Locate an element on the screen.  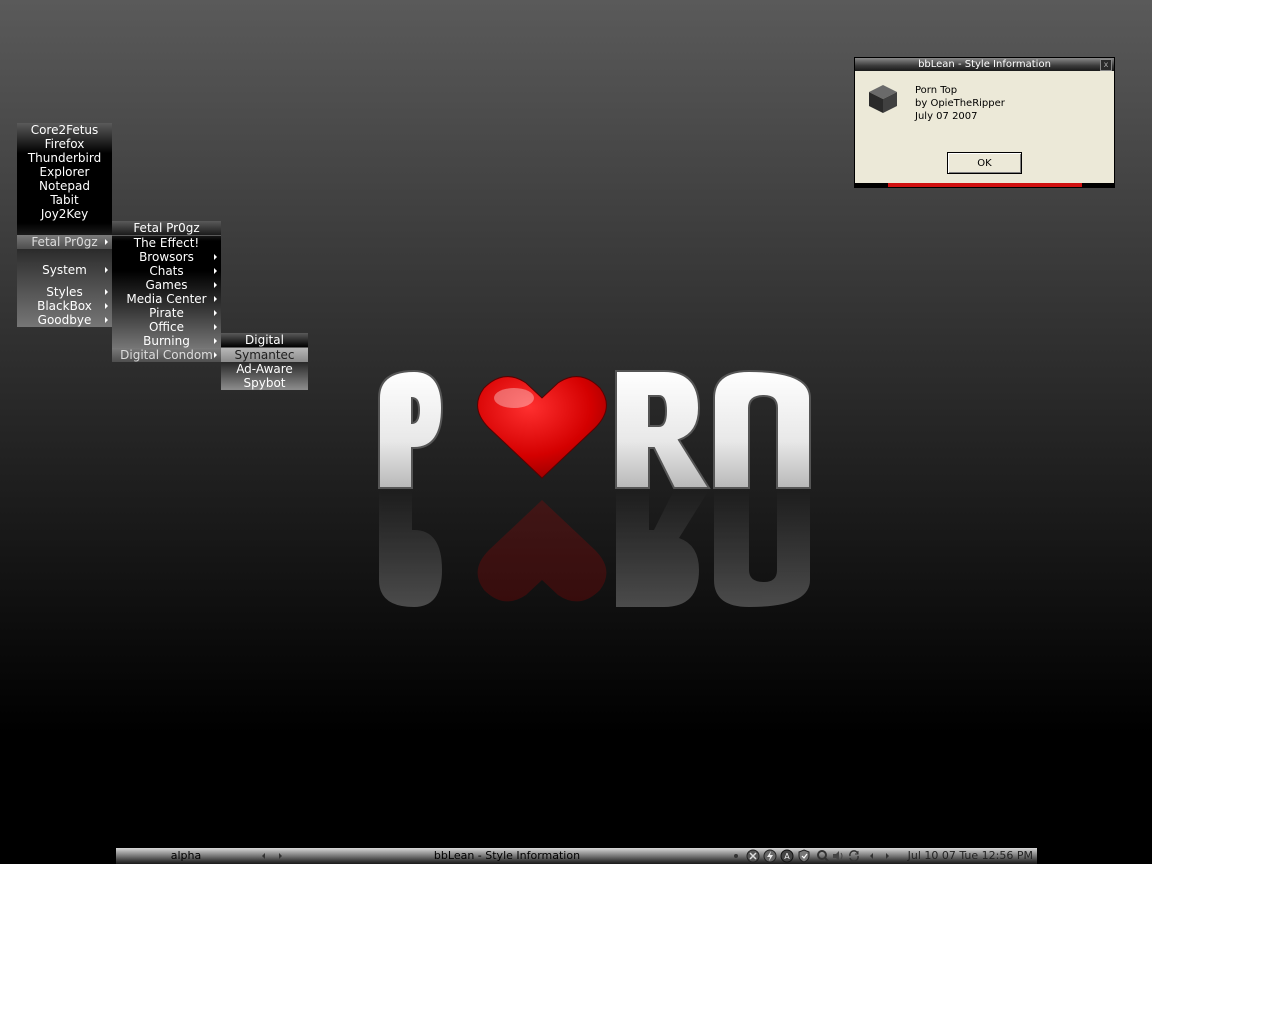
menu-item-label: Browsors is located at coordinates (166, 257).